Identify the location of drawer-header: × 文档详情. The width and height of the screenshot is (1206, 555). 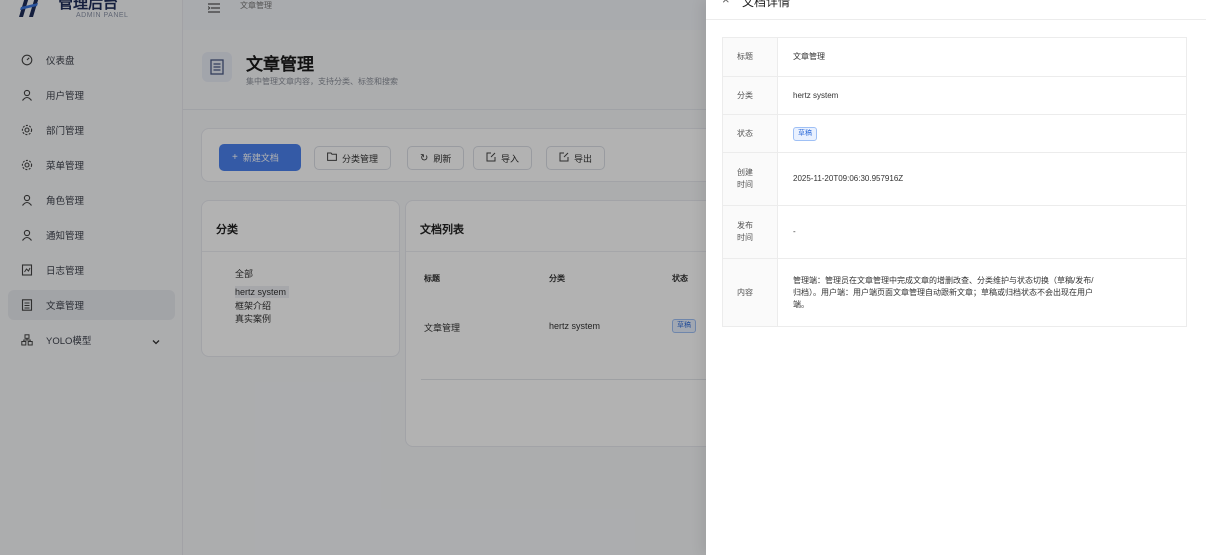
(956, 10).